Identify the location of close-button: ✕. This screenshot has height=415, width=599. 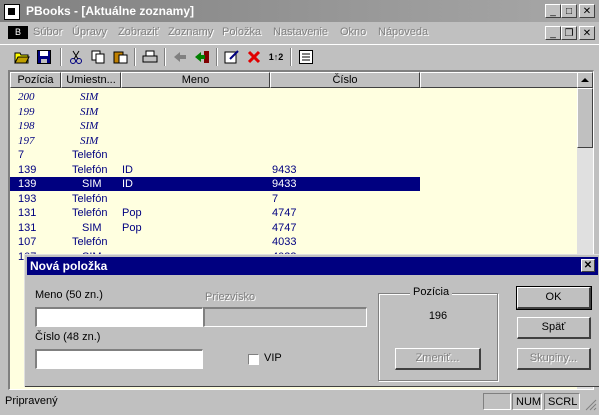
(587, 11).